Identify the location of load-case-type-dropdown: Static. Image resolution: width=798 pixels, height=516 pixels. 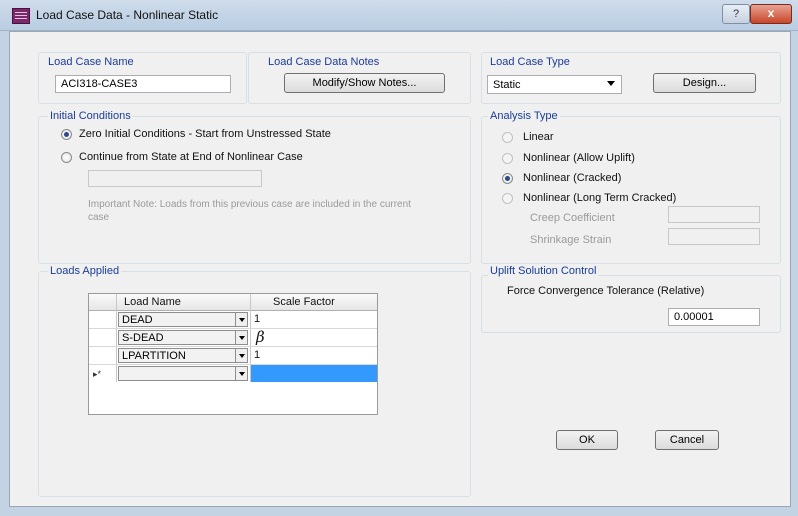
(554, 84).